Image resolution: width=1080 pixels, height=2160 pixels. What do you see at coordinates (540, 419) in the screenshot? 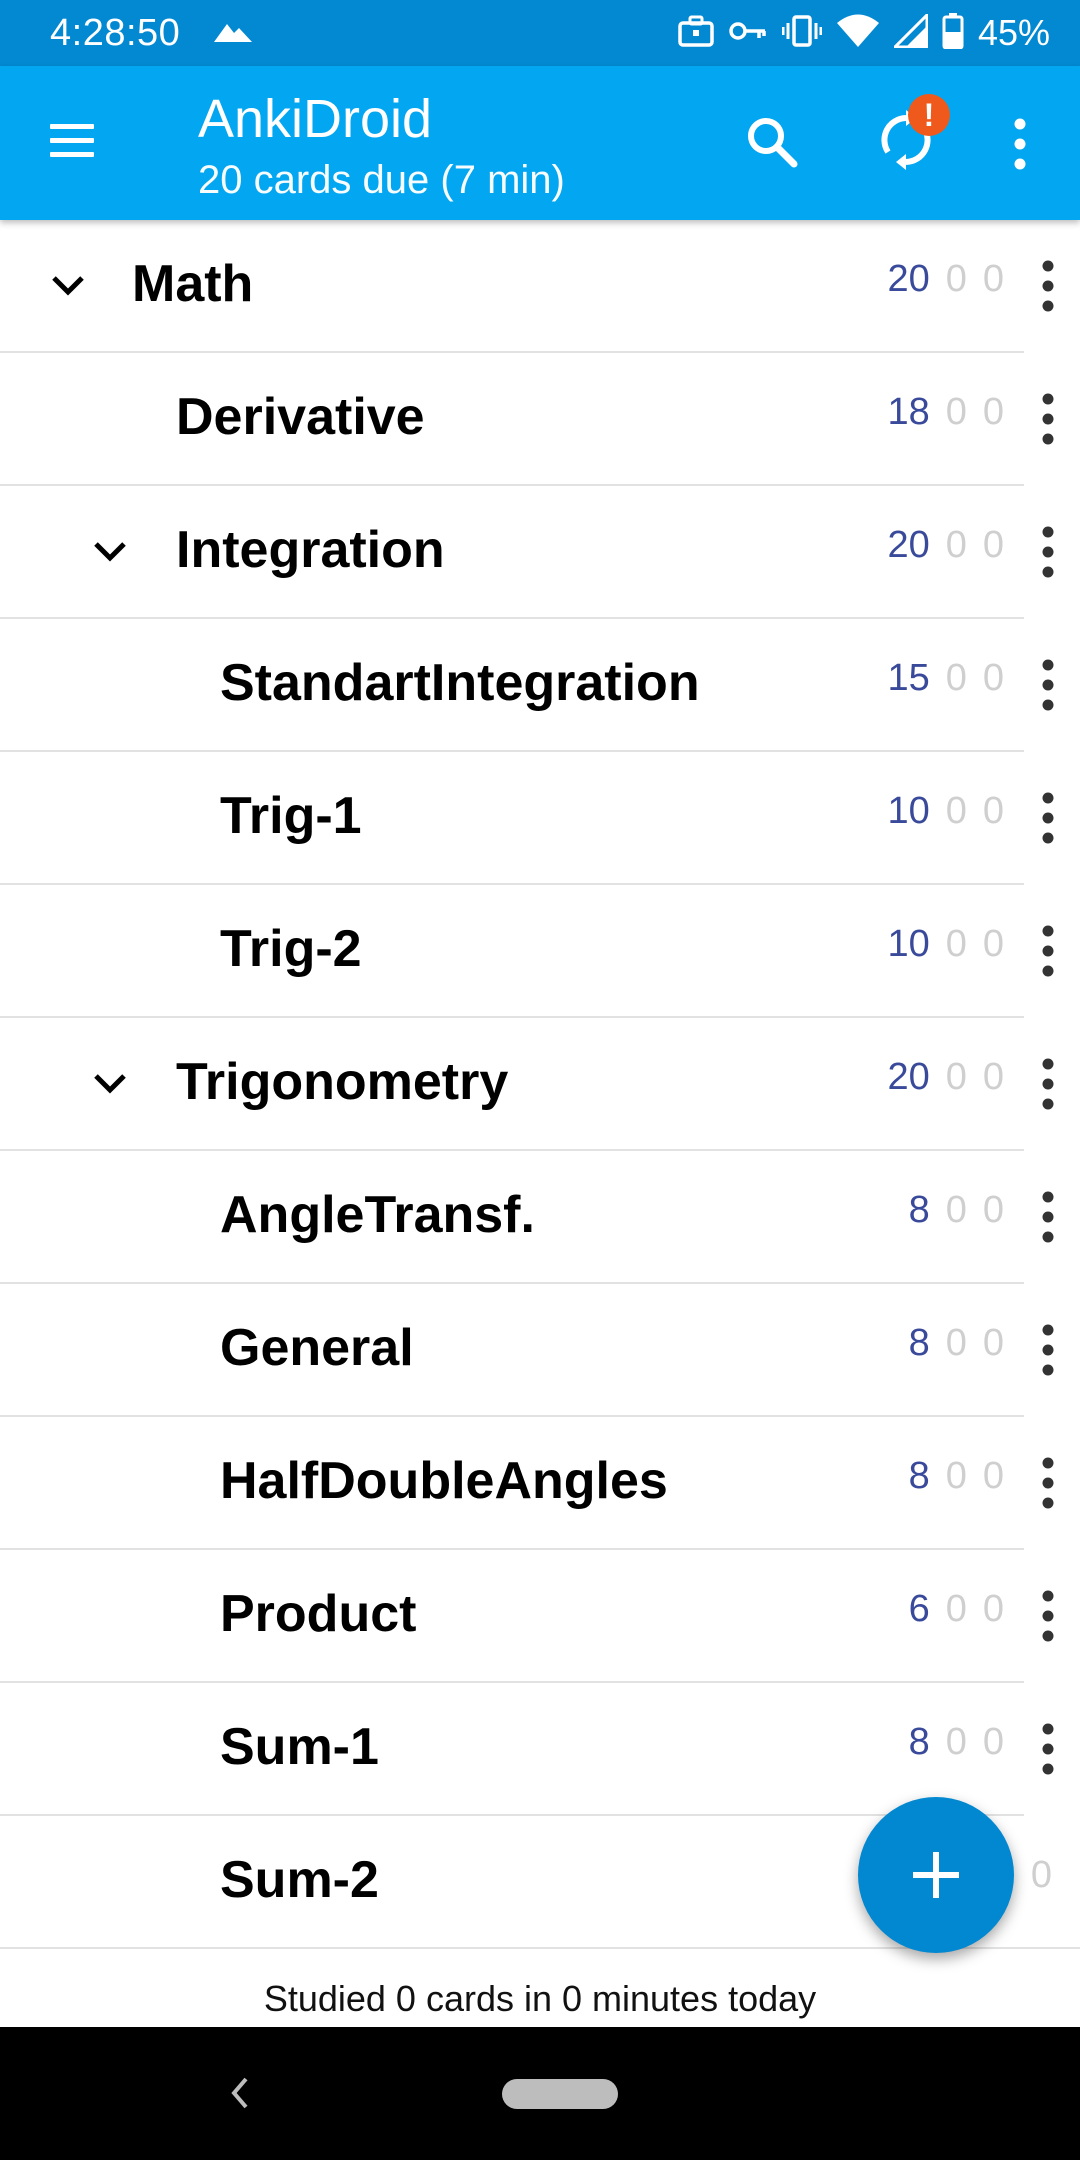
I see `deck-row-derivative: Derivative 18 0 0` at bounding box center [540, 419].